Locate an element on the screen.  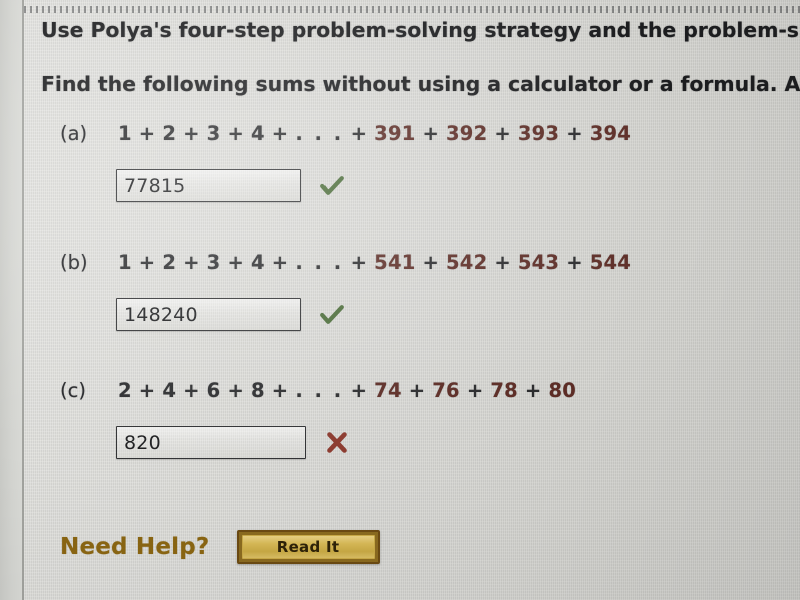
term: 74 is located at coordinates (388, 390).